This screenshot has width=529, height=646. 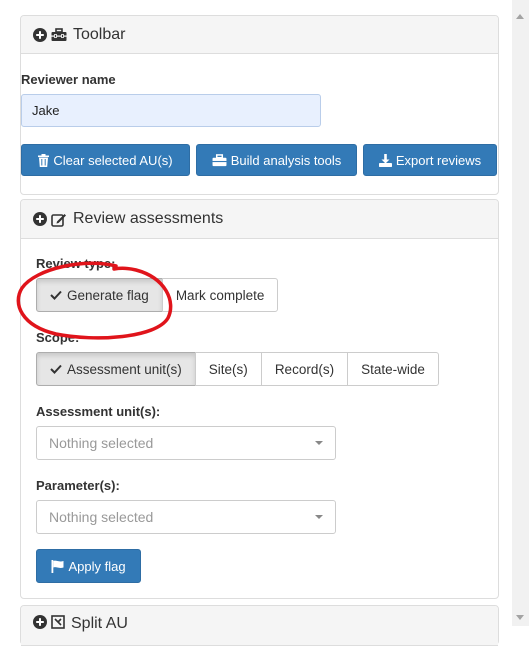 What do you see at coordinates (148, 218) in the screenshot?
I see `review-assessments-title: Review assessments` at bounding box center [148, 218].